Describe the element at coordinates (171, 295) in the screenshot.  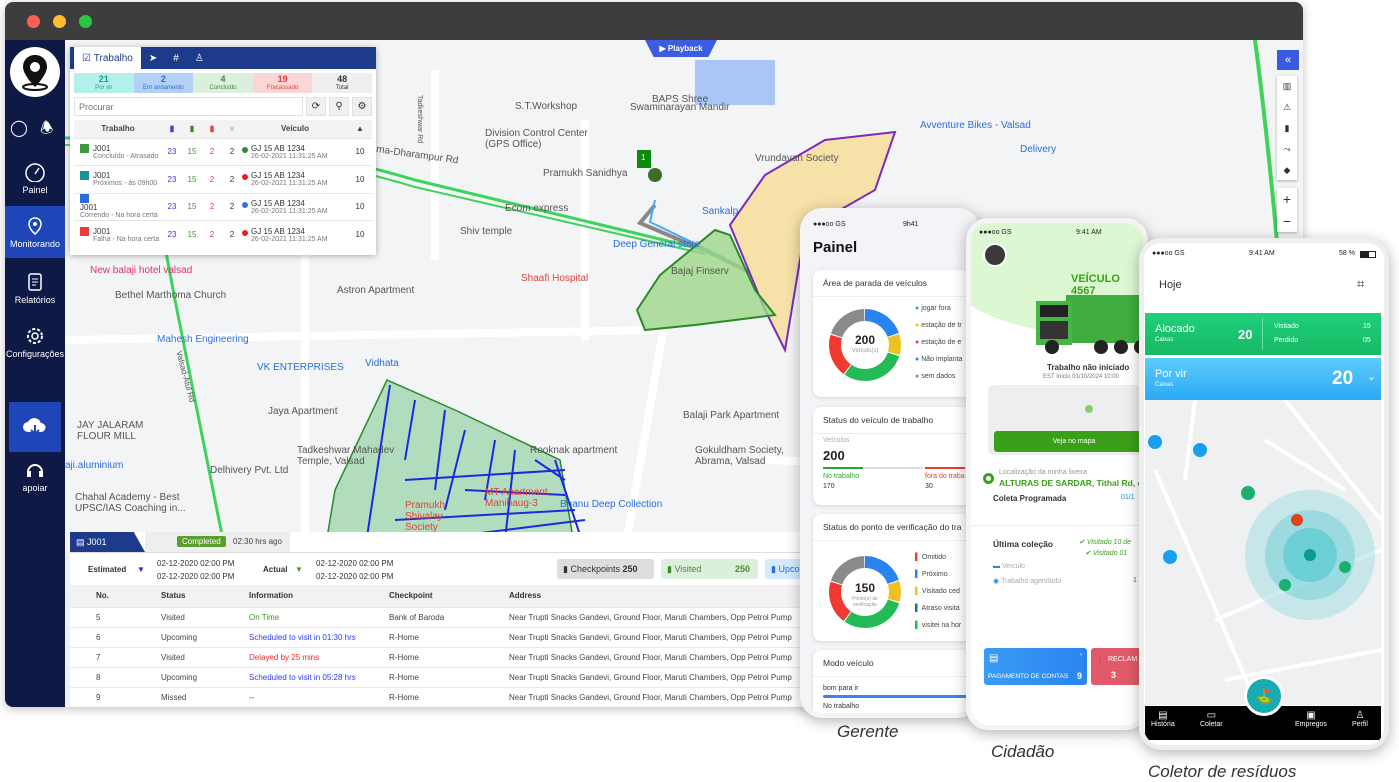
I see `map-label: Bethel Marthoma Church` at that location.